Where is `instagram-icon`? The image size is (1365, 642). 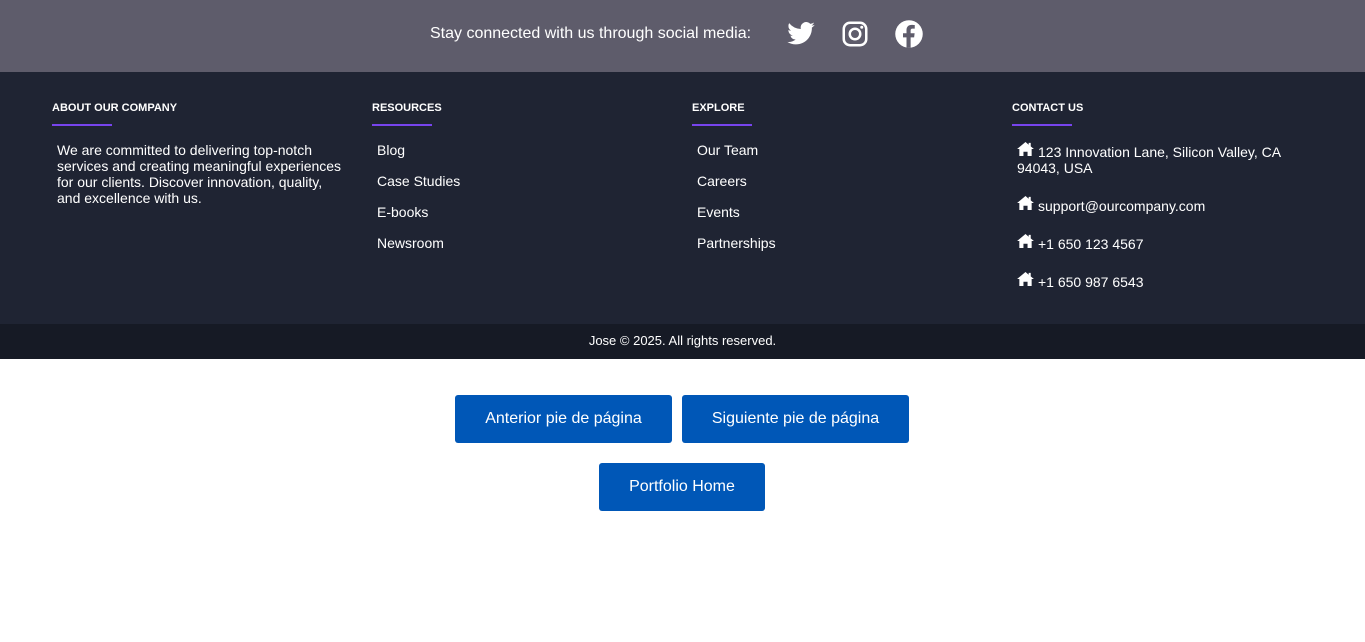 instagram-icon is located at coordinates (855, 34).